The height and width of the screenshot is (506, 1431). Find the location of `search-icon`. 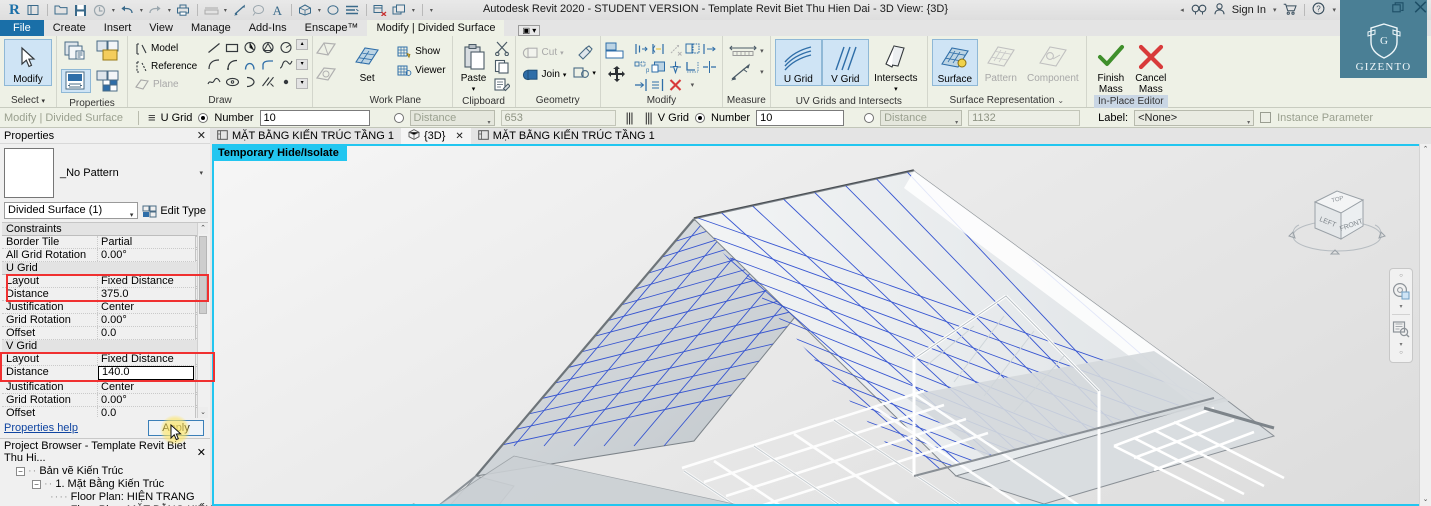

search-icon is located at coordinates (1199, 10).